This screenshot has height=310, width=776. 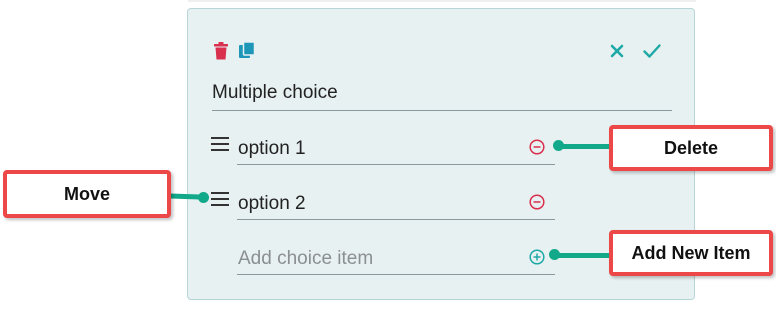 I want to click on add-choice-input: Add choice item, so click(x=396, y=259).